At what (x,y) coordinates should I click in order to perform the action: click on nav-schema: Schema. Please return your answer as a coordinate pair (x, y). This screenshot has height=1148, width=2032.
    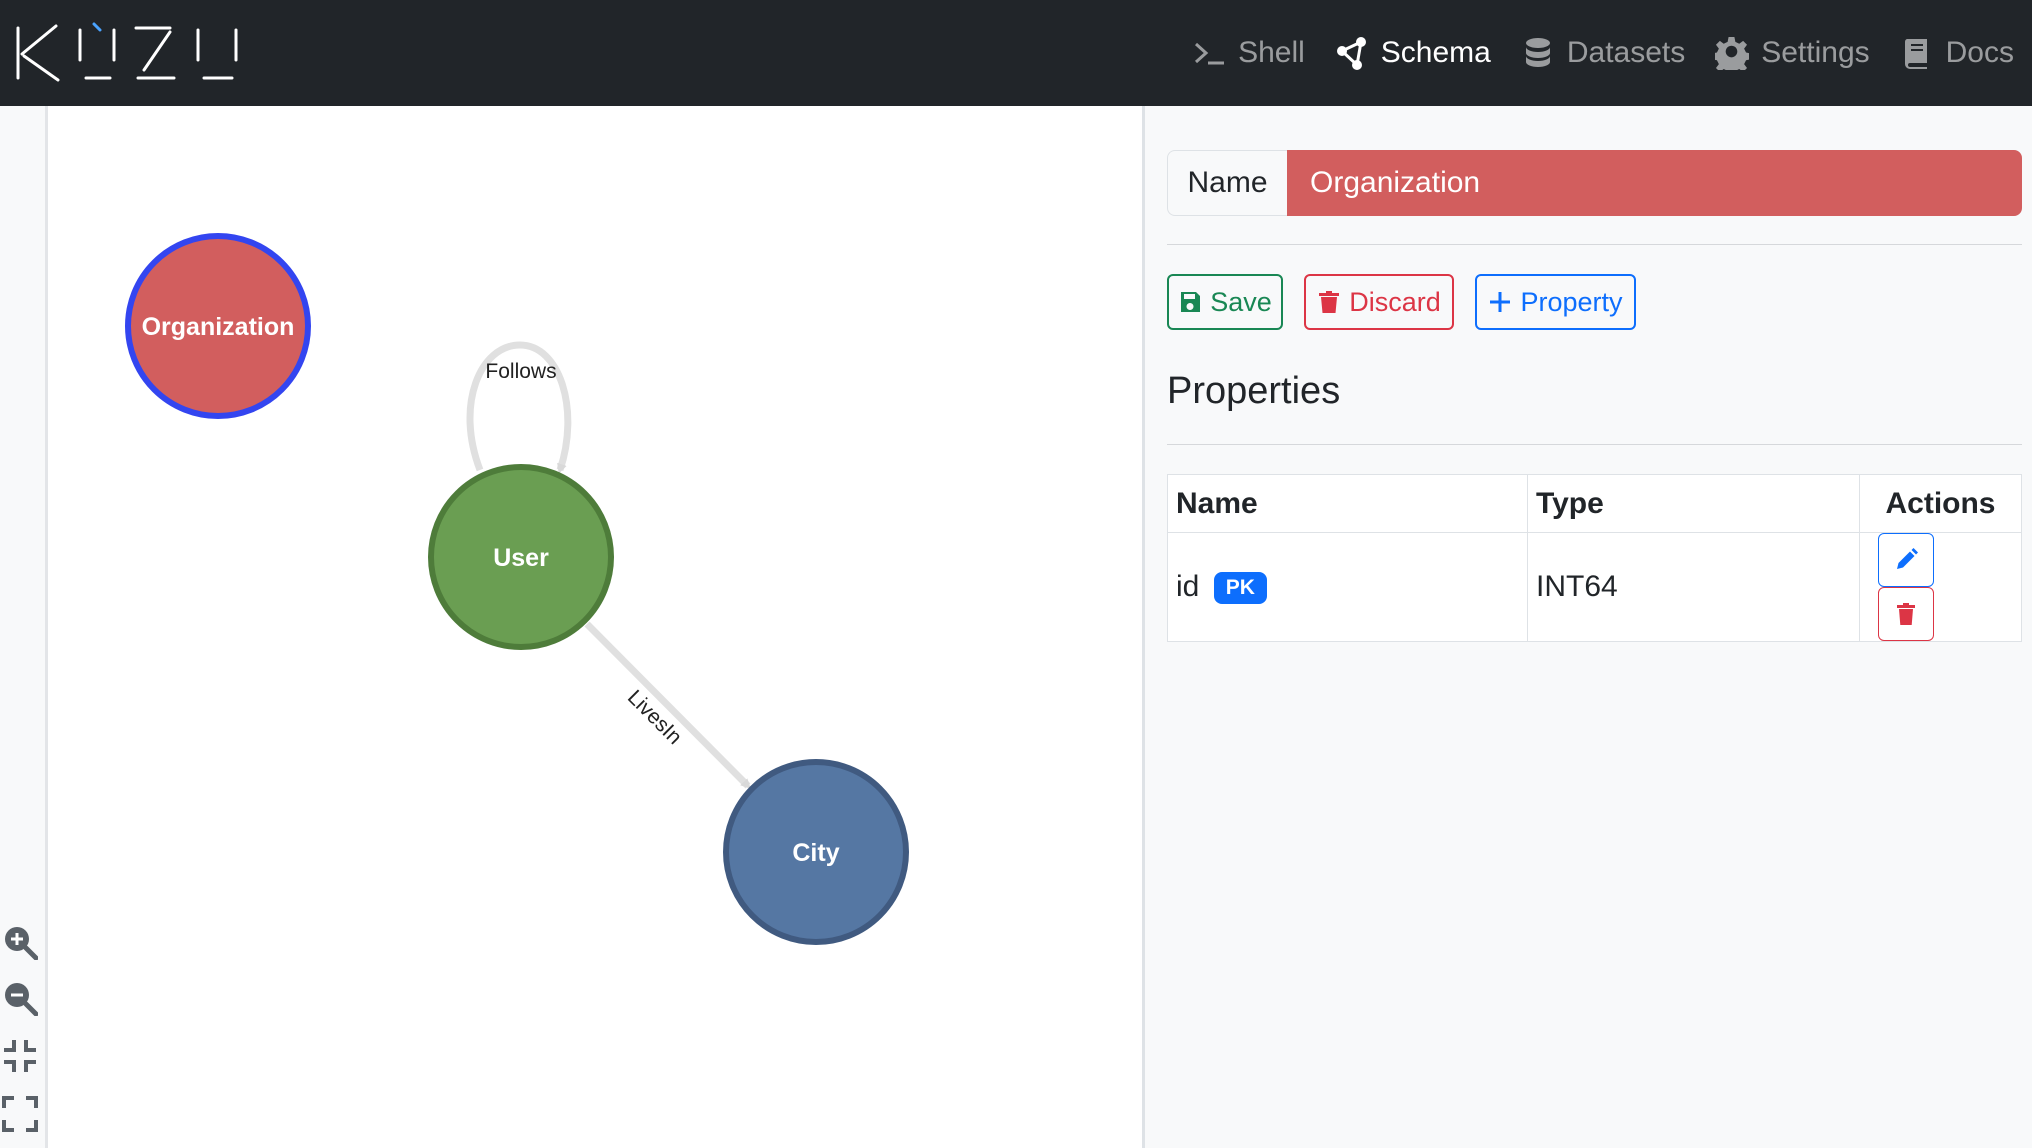
    Looking at the image, I should click on (1413, 53).